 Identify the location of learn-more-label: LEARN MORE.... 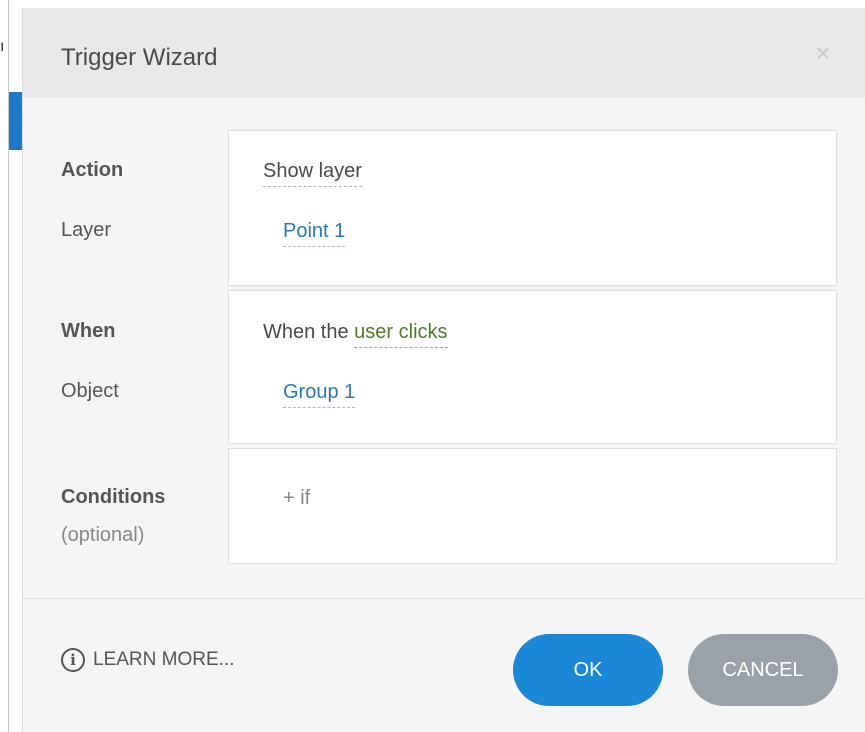
(164, 659).